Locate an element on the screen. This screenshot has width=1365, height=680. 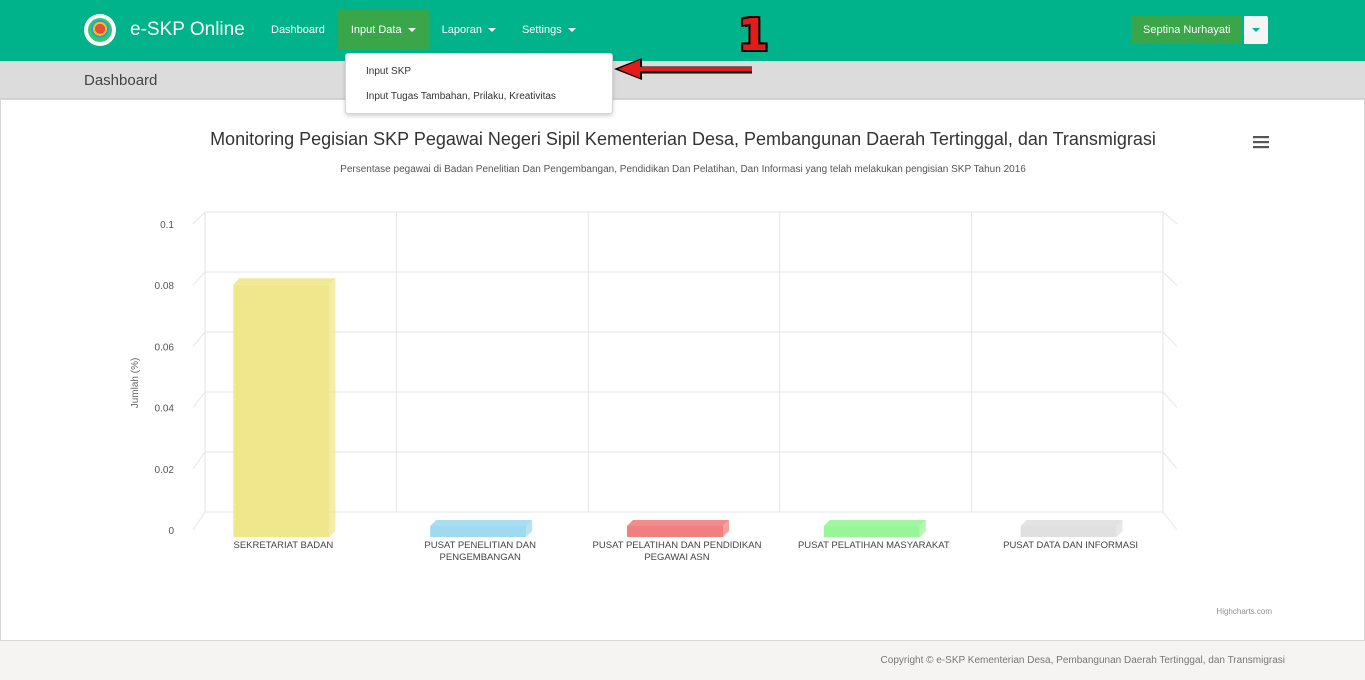
annotation-arrow-icon is located at coordinates (683, 69).